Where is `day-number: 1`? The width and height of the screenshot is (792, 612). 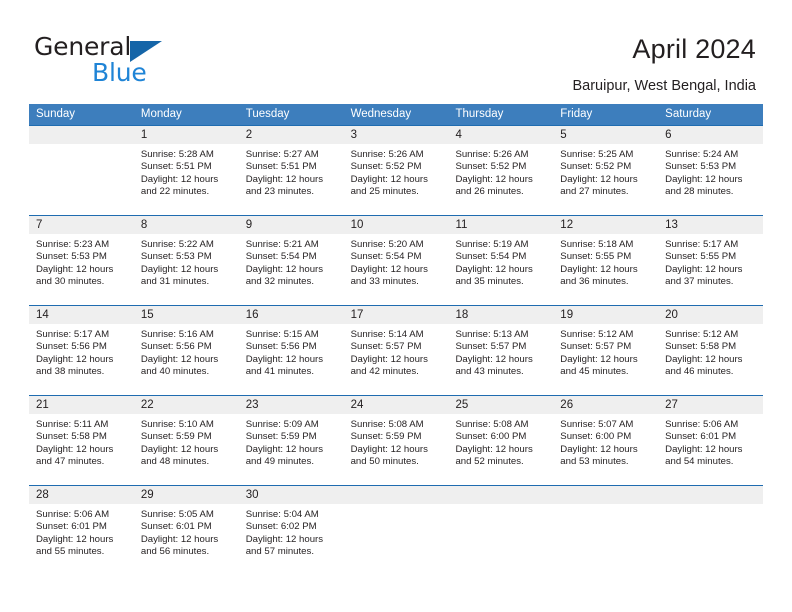
day-number: 1 is located at coordinates (186, 135).